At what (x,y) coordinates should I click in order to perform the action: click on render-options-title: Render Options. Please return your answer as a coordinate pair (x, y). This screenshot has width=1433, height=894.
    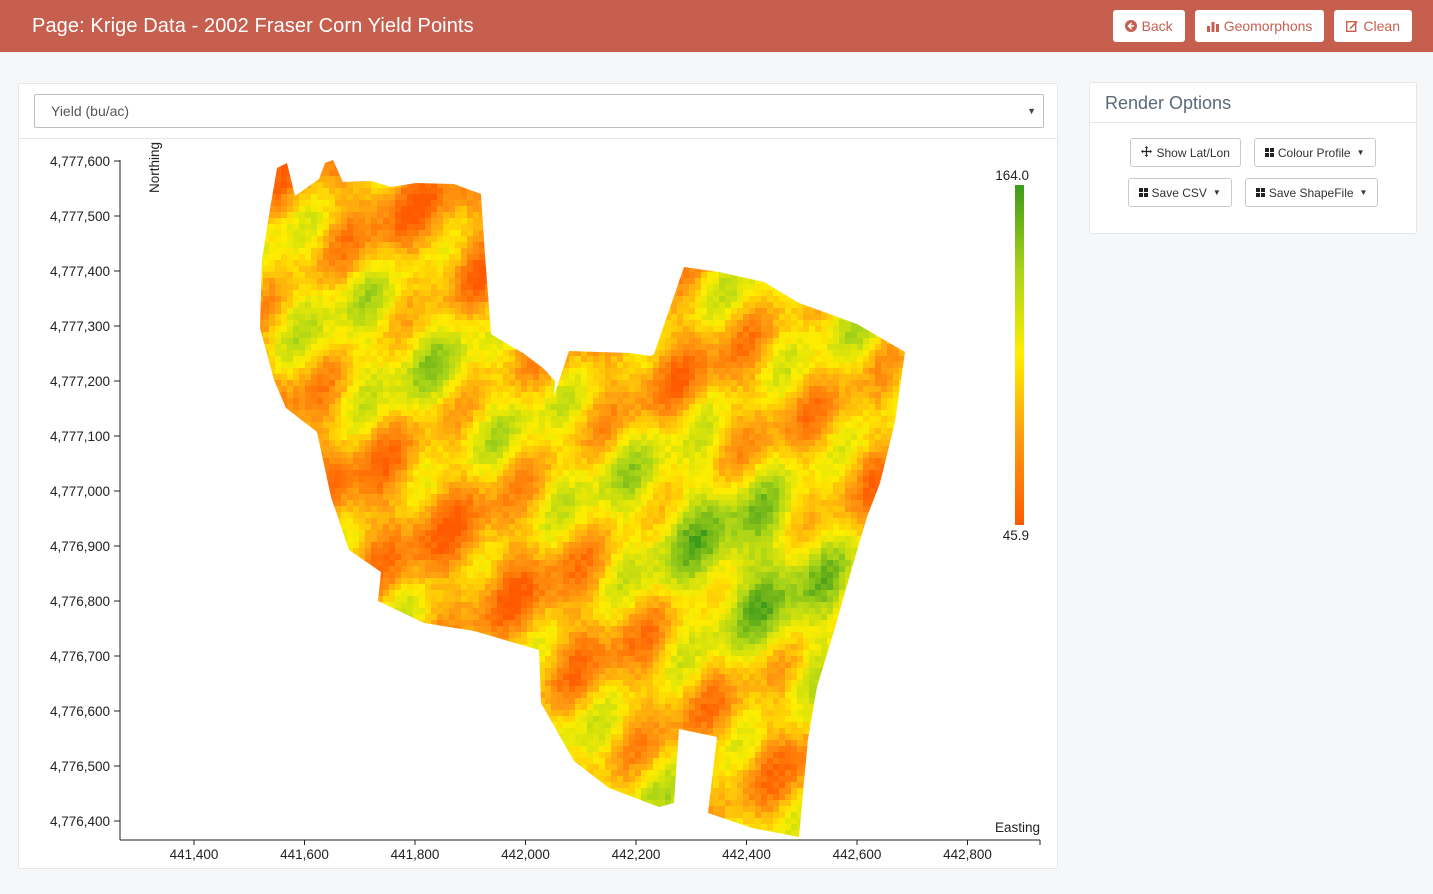
    Looking at the image, I should click on (1253, 103).